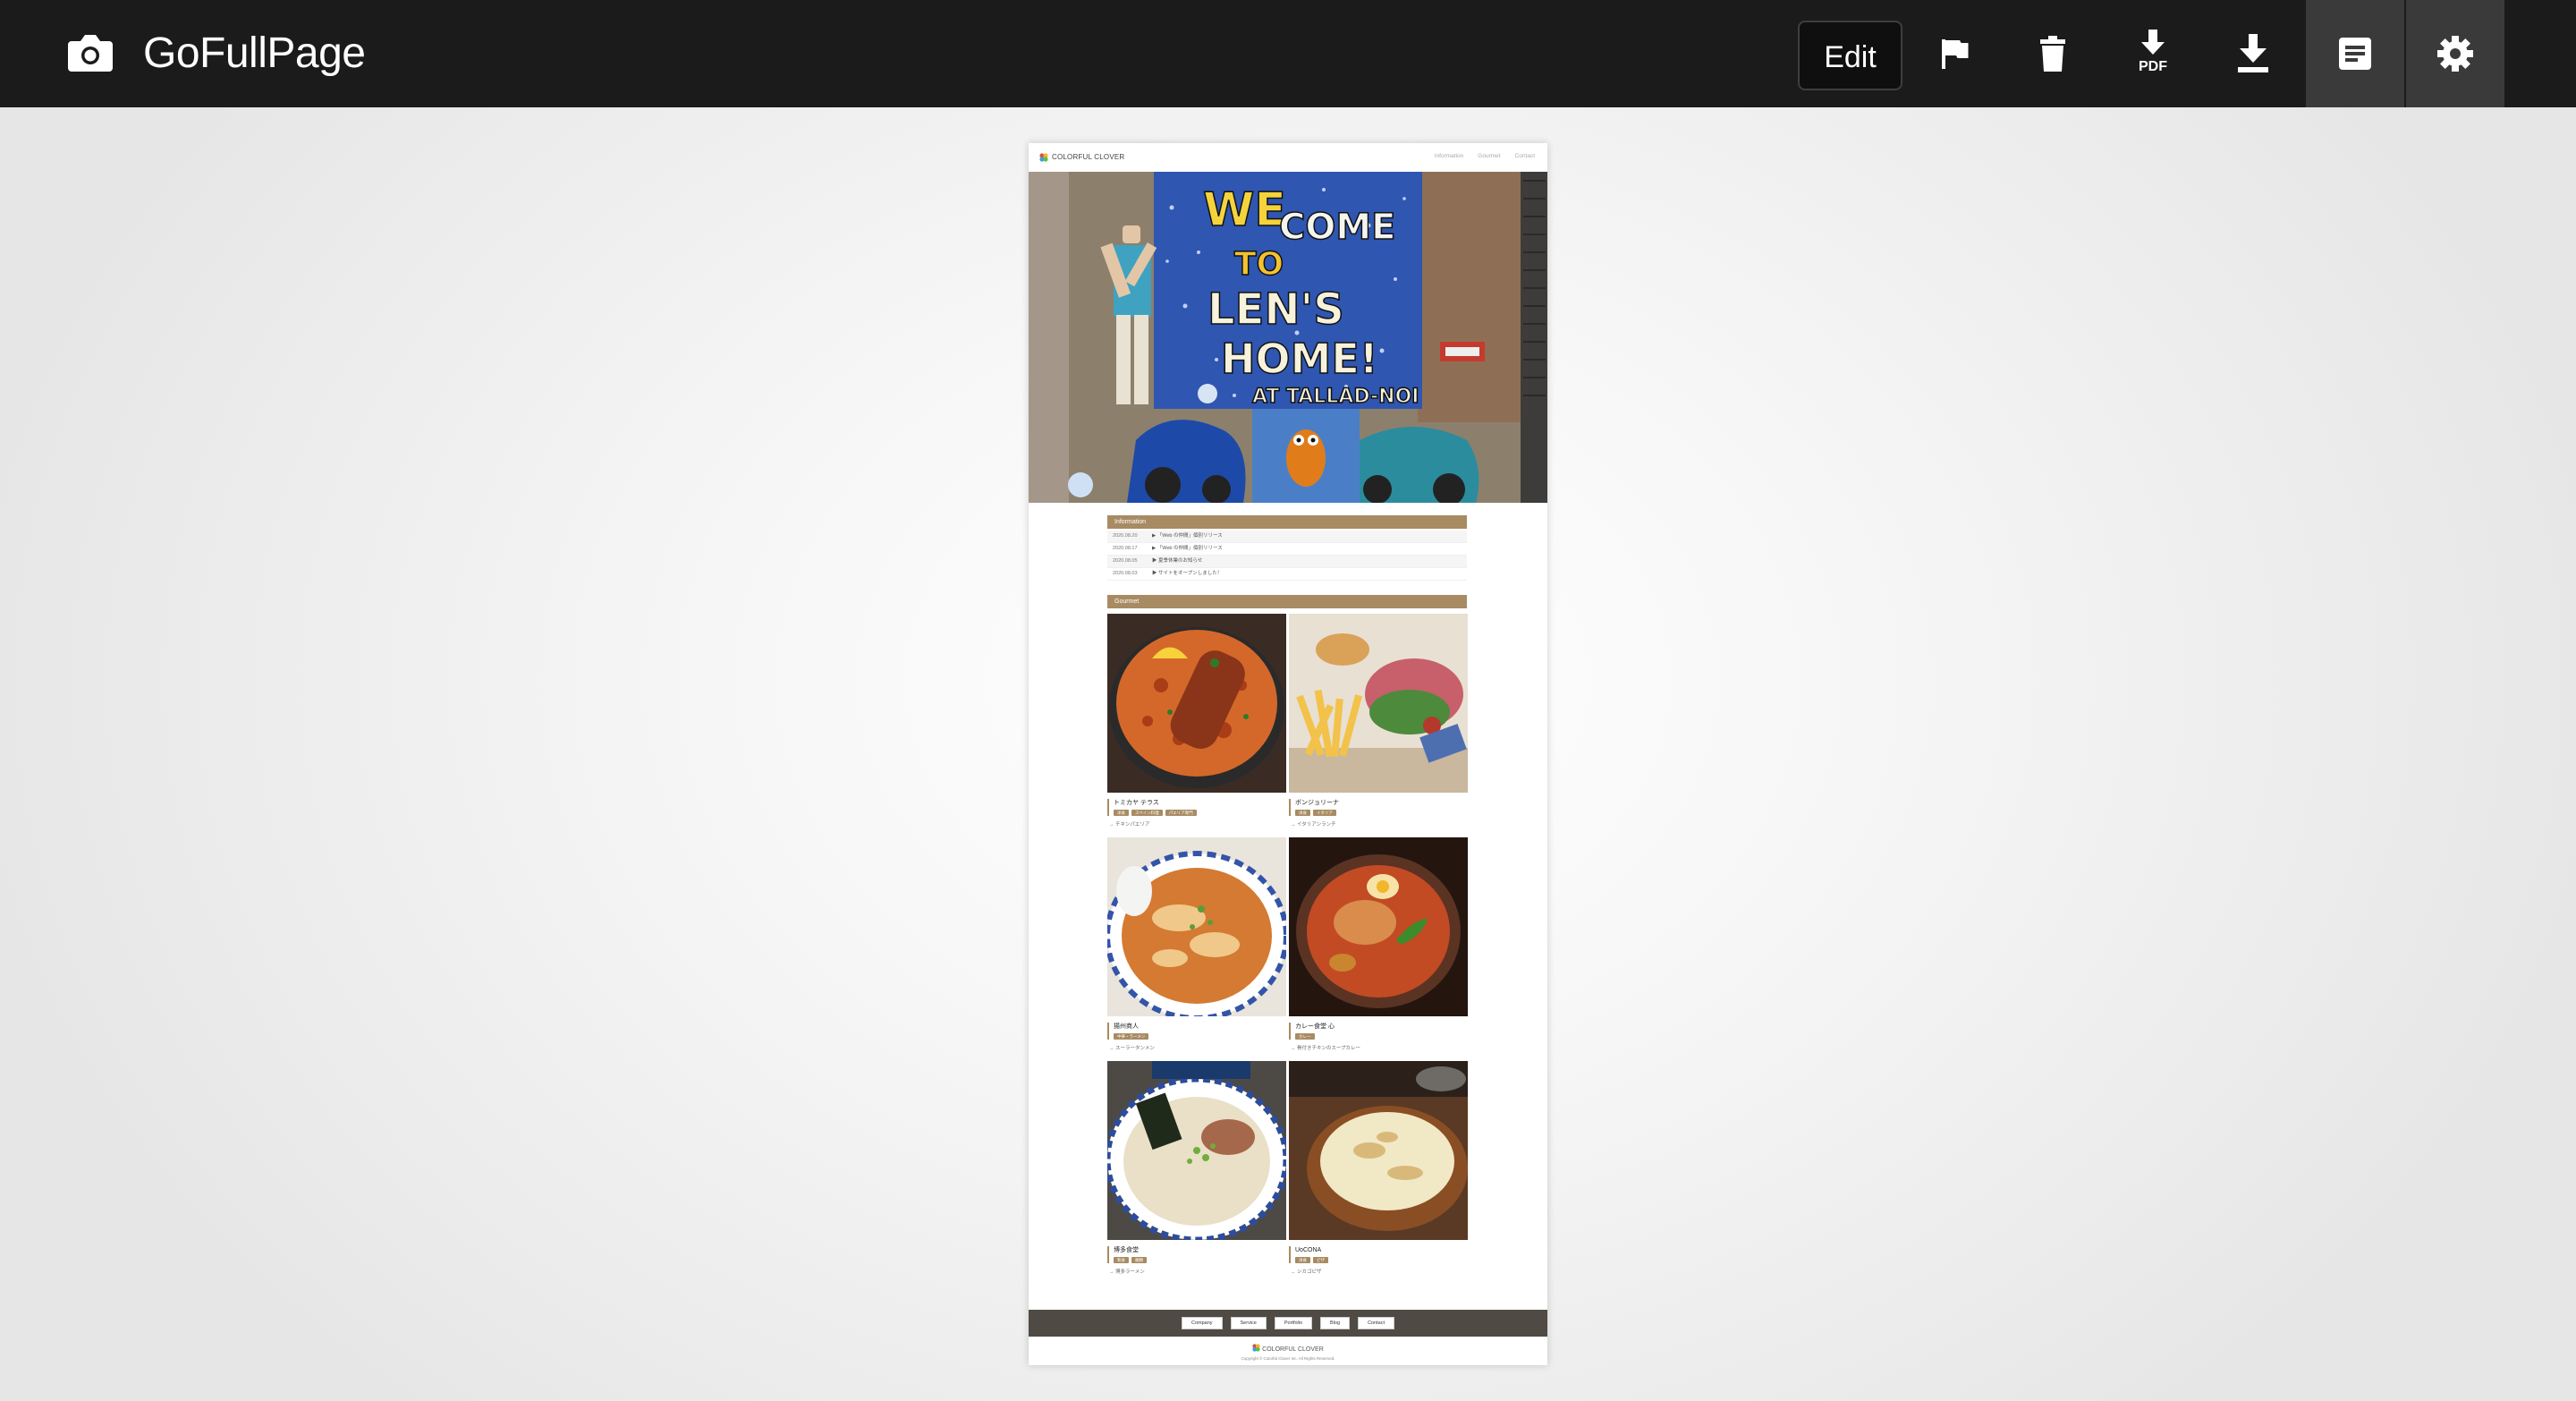 This screenshot has width=2576, height=1401. I want to click on site-footer-nav: Company Service Portfolio Blog Contact, so click(1288, 1323).